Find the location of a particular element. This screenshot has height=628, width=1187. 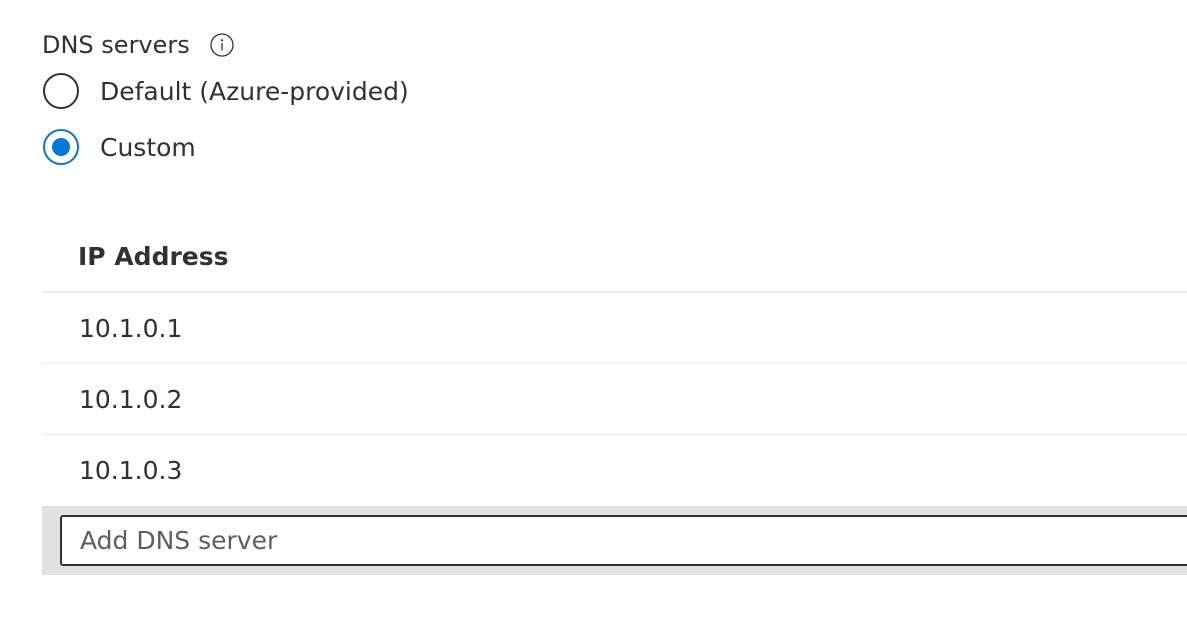

add-dns-server-input is located at coordinates (623, 540).